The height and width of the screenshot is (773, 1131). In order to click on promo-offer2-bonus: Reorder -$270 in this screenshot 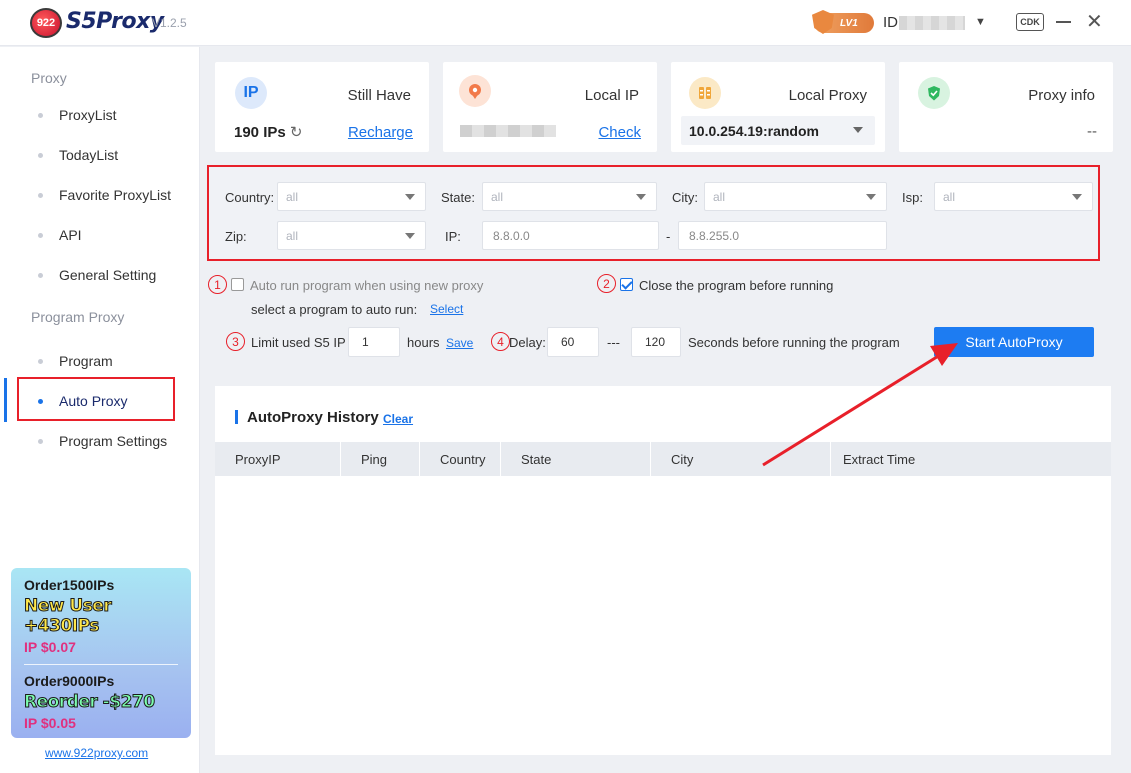, I will do `click(90, 702)`.